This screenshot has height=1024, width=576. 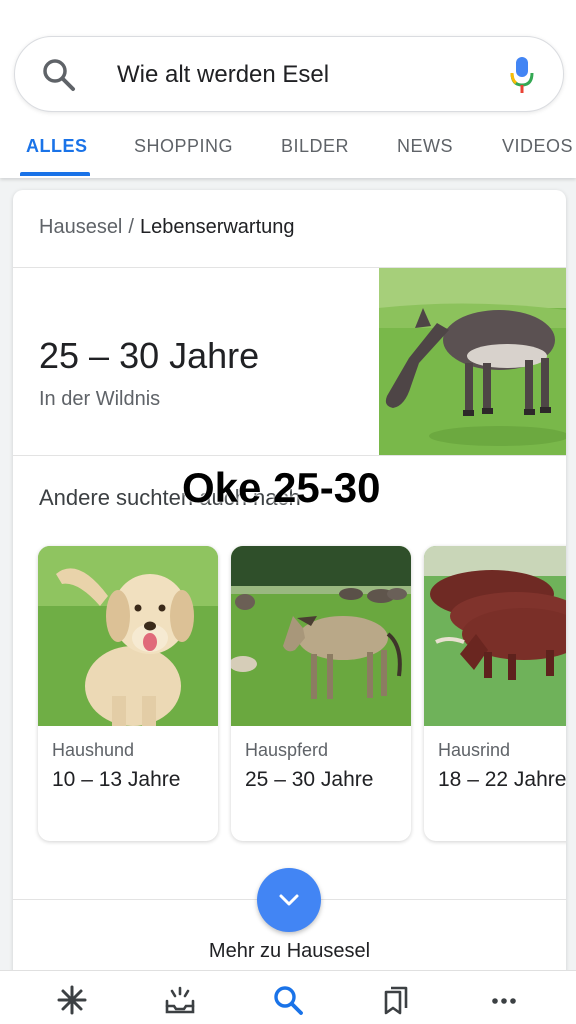 I want to click on updates-icon, so click(x=180, y=1000).